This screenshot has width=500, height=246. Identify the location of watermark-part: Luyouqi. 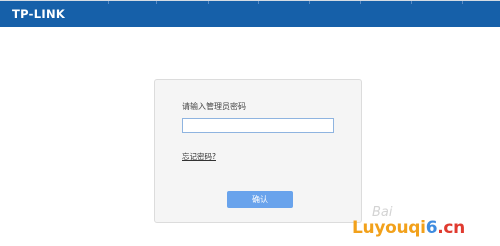
(389, 228).